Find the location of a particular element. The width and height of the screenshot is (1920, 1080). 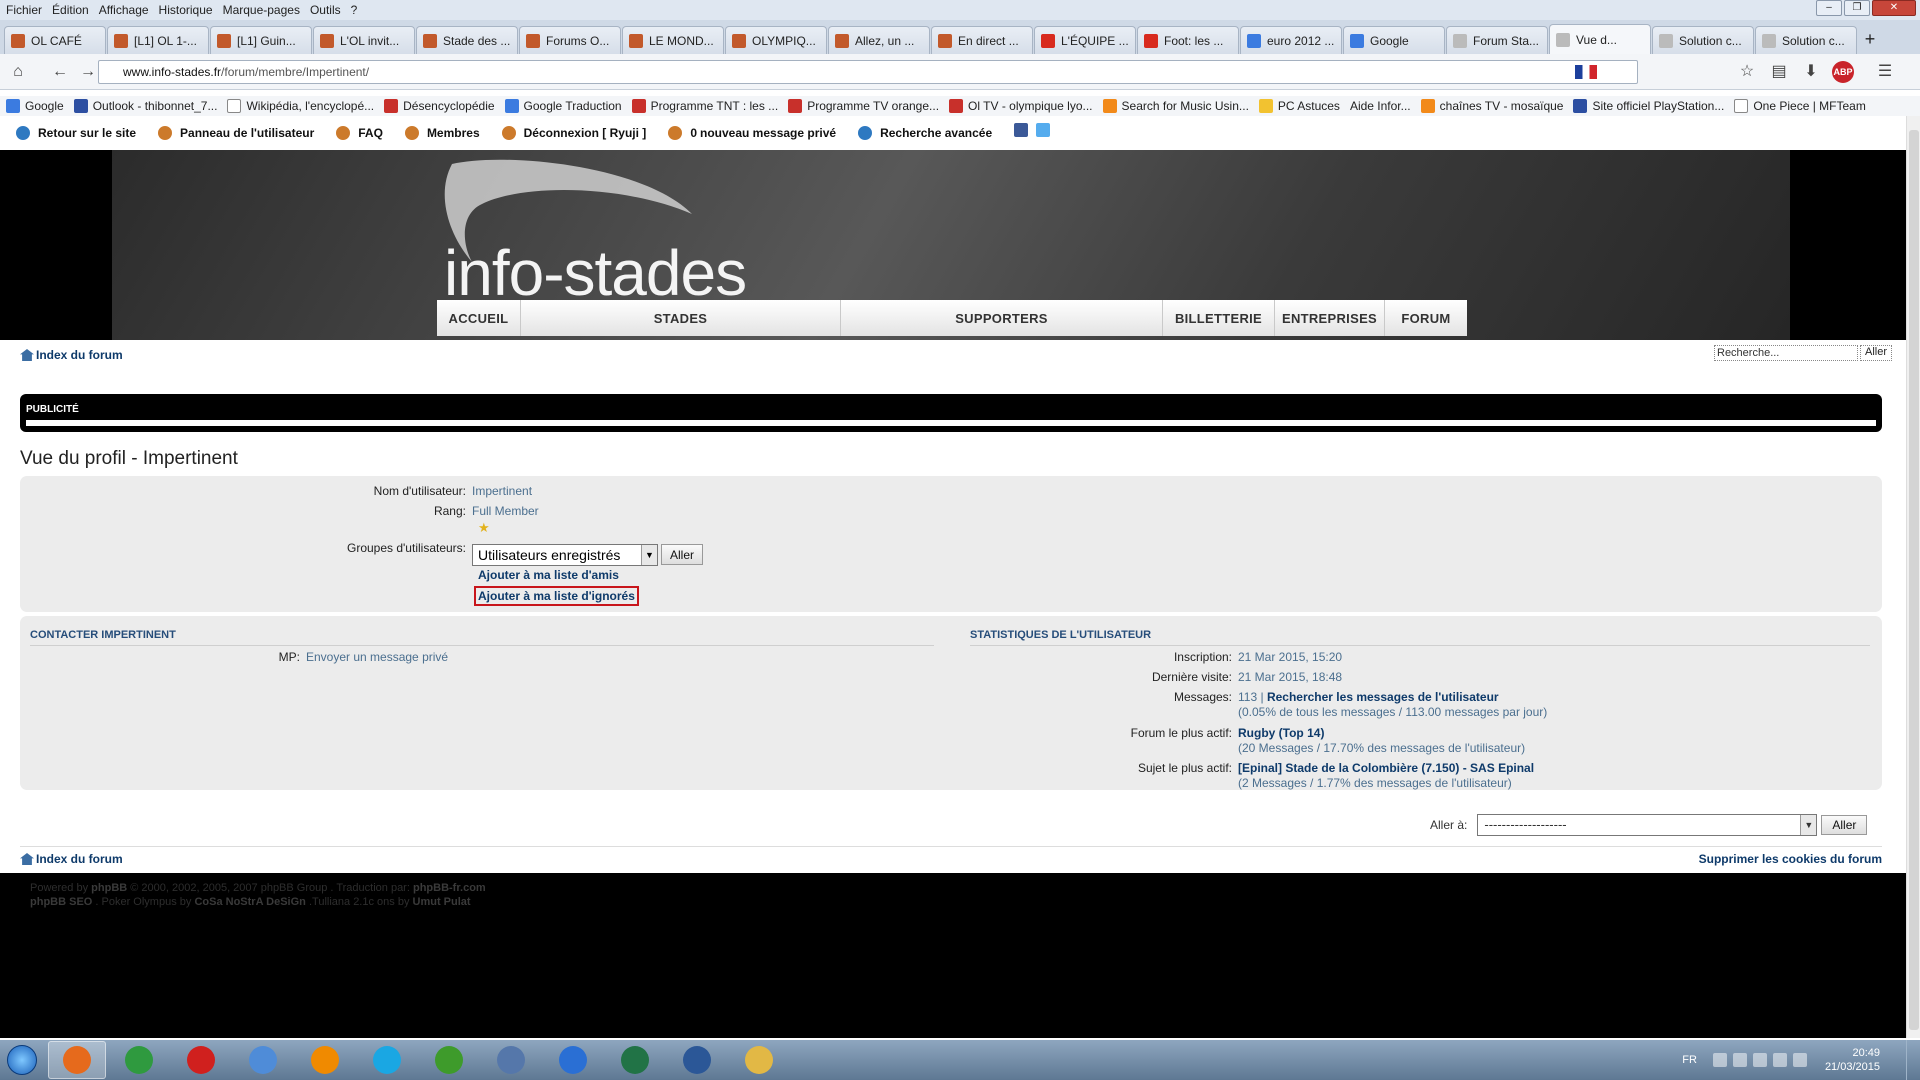

bookmark-item: chaînes TV - mosaïque is located at coordinates (1491, 106).